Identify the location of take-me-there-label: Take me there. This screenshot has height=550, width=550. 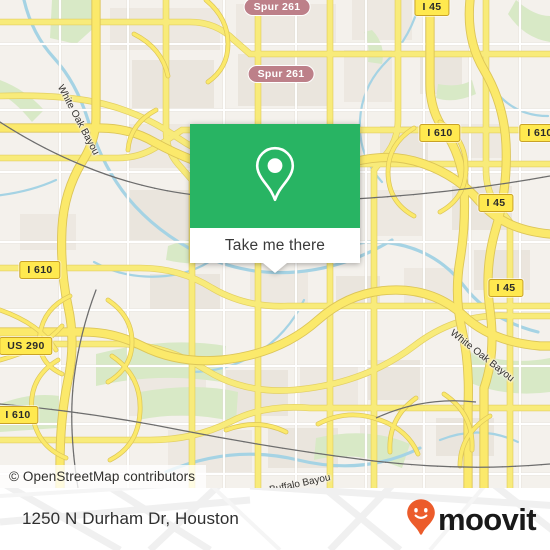
(275, 245).